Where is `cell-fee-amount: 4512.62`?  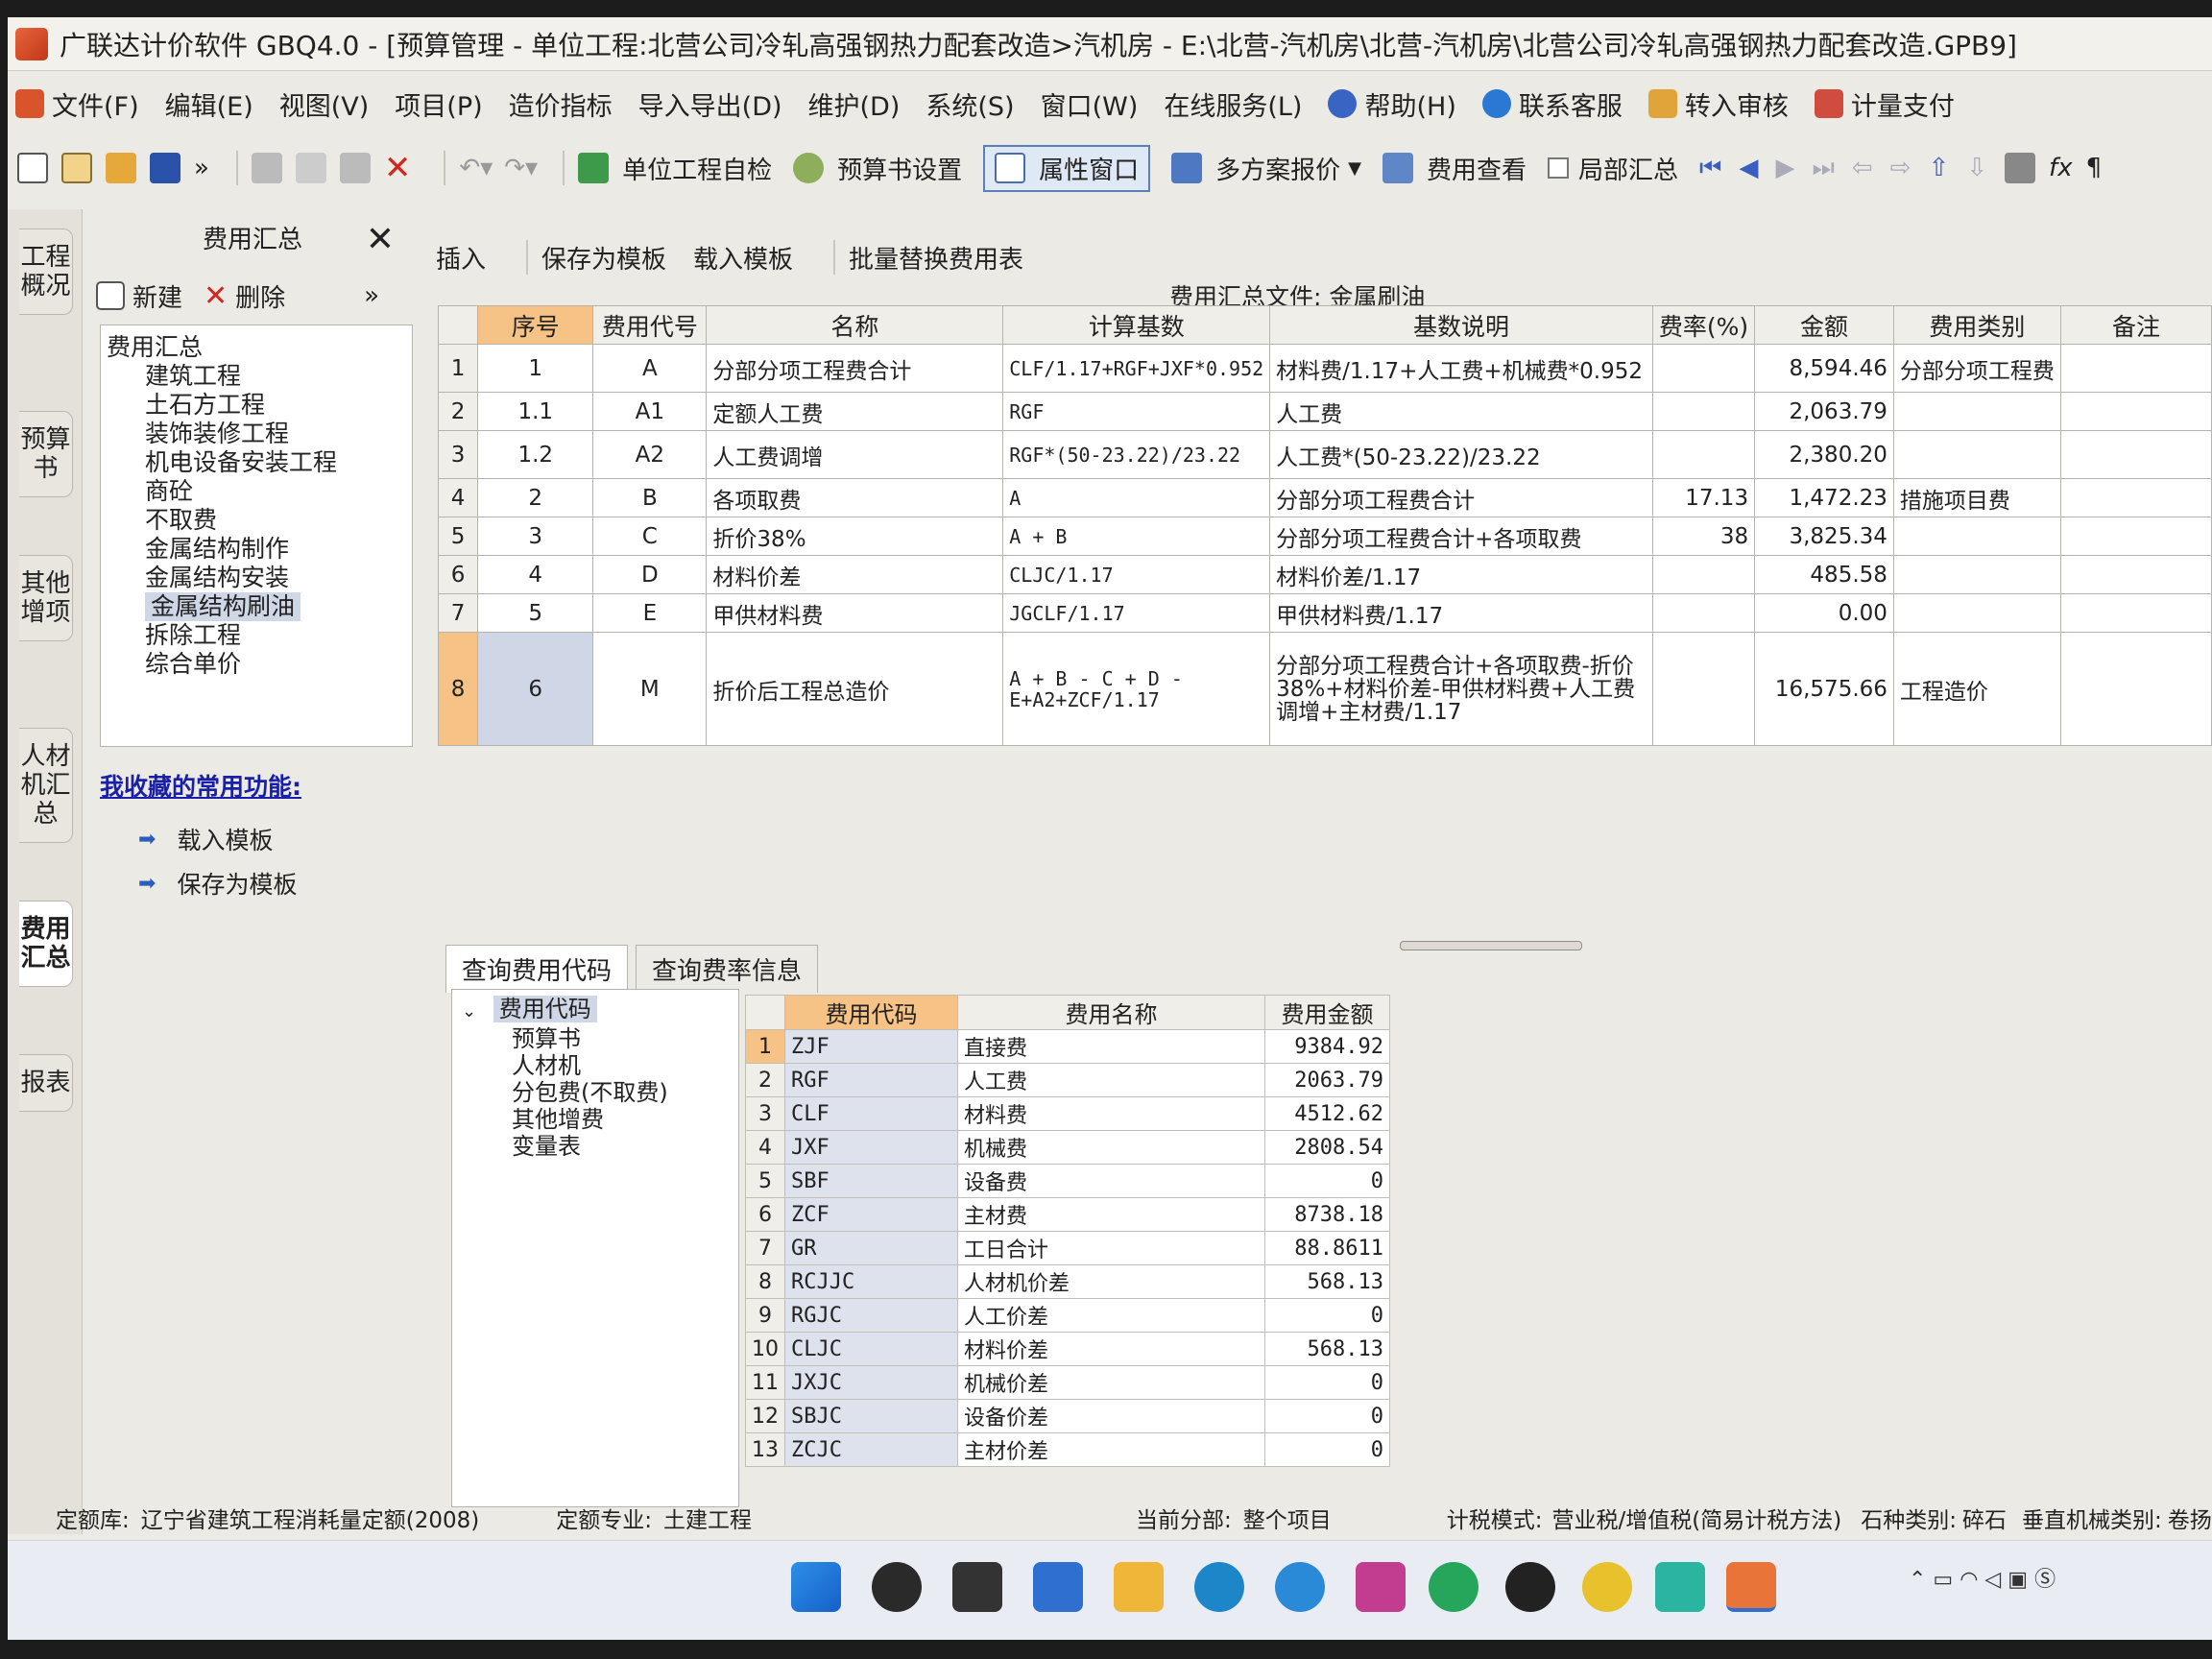 cell-fee-amount: 4512.62 is located at coordinates (1327, 1113).